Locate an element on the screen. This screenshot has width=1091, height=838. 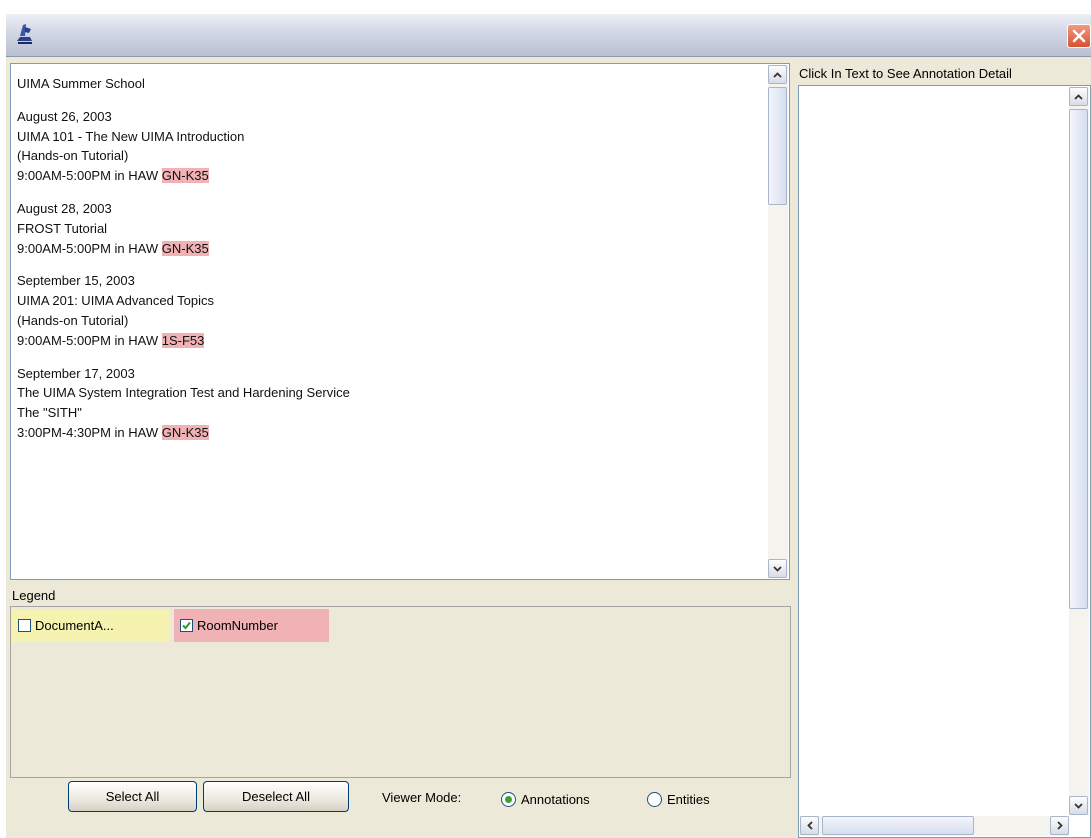
chevron-right-icon is located at coordinates (1059, 825).